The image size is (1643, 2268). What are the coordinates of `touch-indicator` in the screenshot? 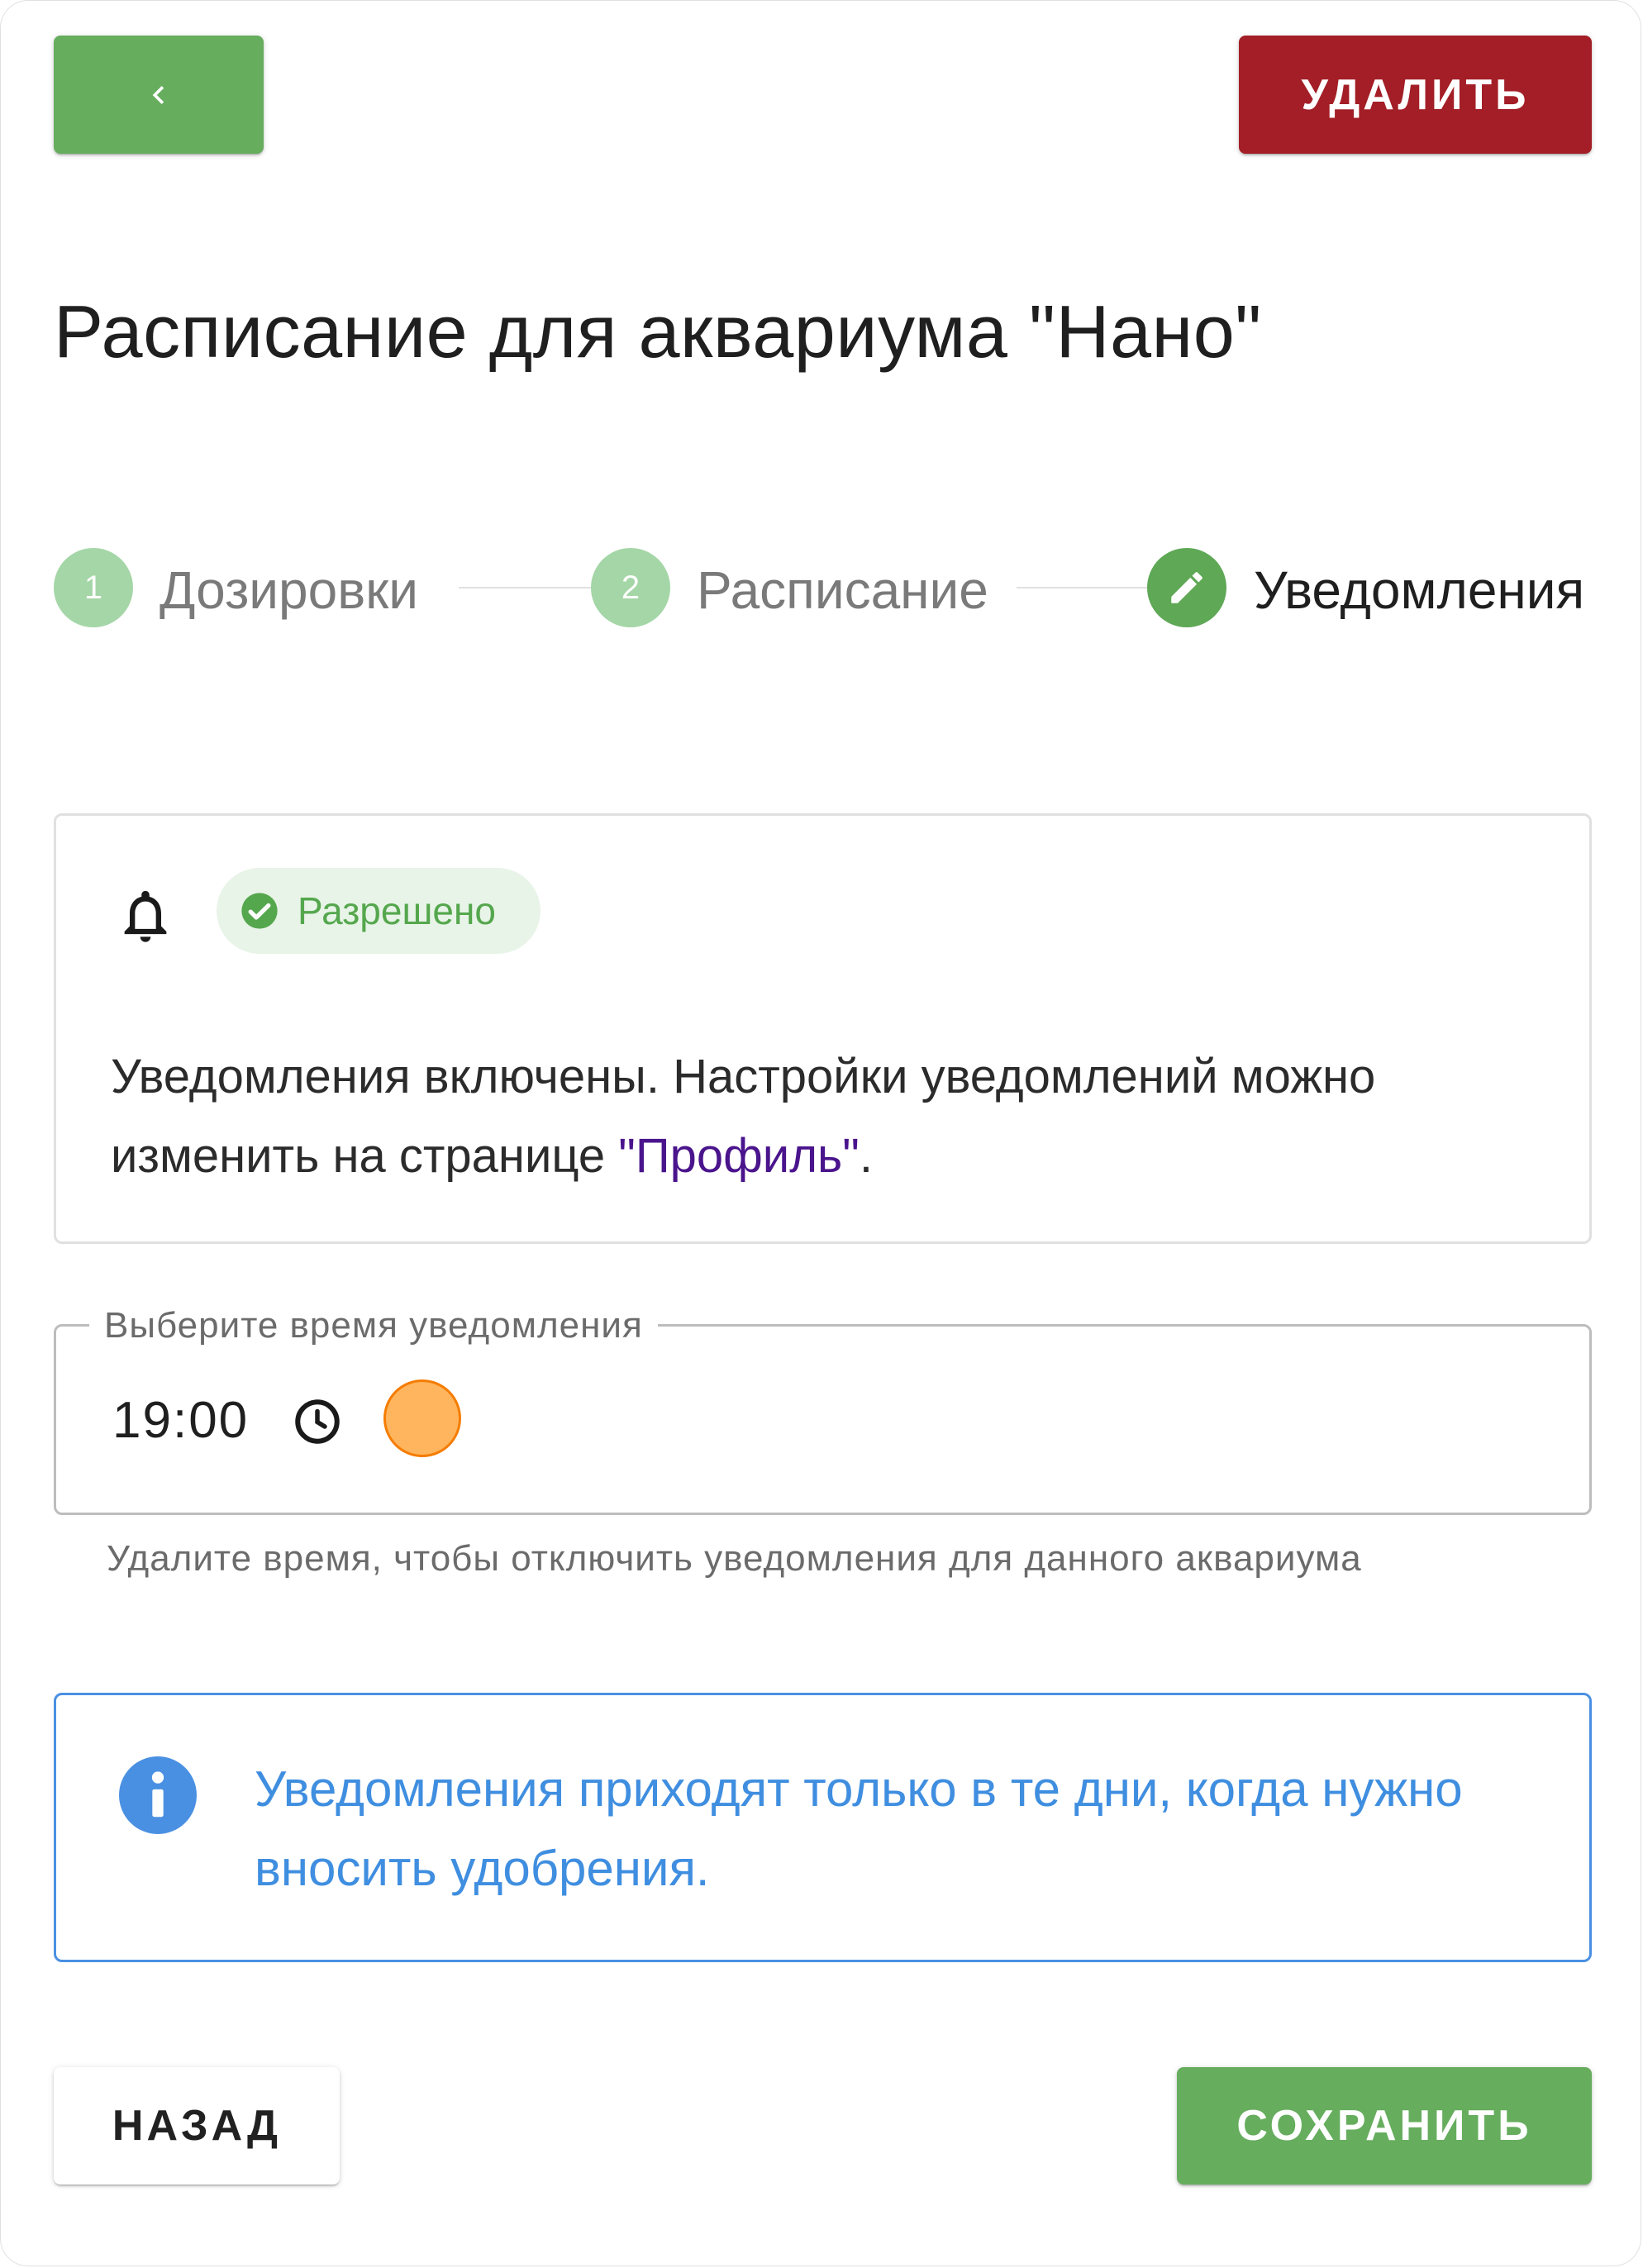 It's located at (422, 1418).